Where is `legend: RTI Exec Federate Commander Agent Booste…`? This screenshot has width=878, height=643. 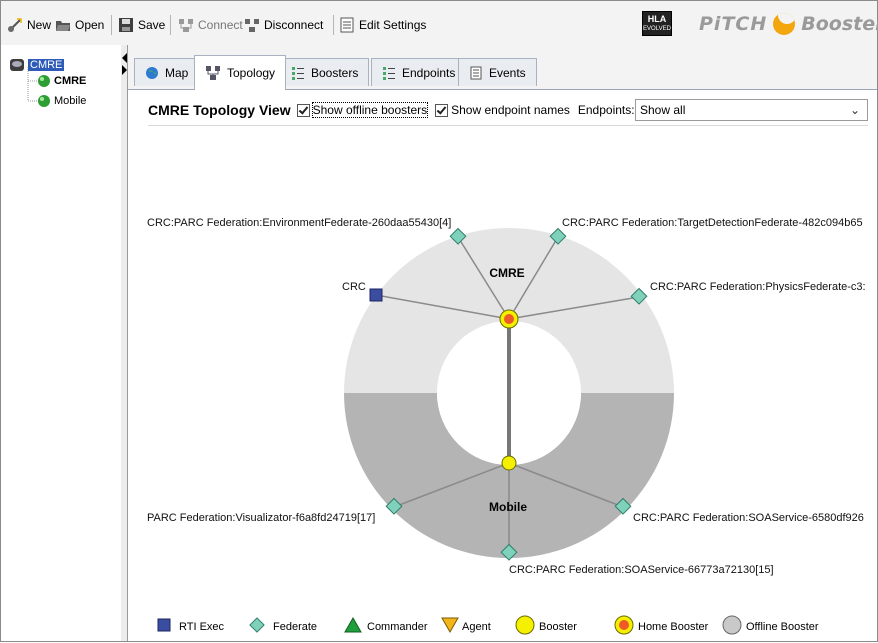 legend: RTI Exec Federate Commander Agent Booste… is located at coordinates (488, 625).